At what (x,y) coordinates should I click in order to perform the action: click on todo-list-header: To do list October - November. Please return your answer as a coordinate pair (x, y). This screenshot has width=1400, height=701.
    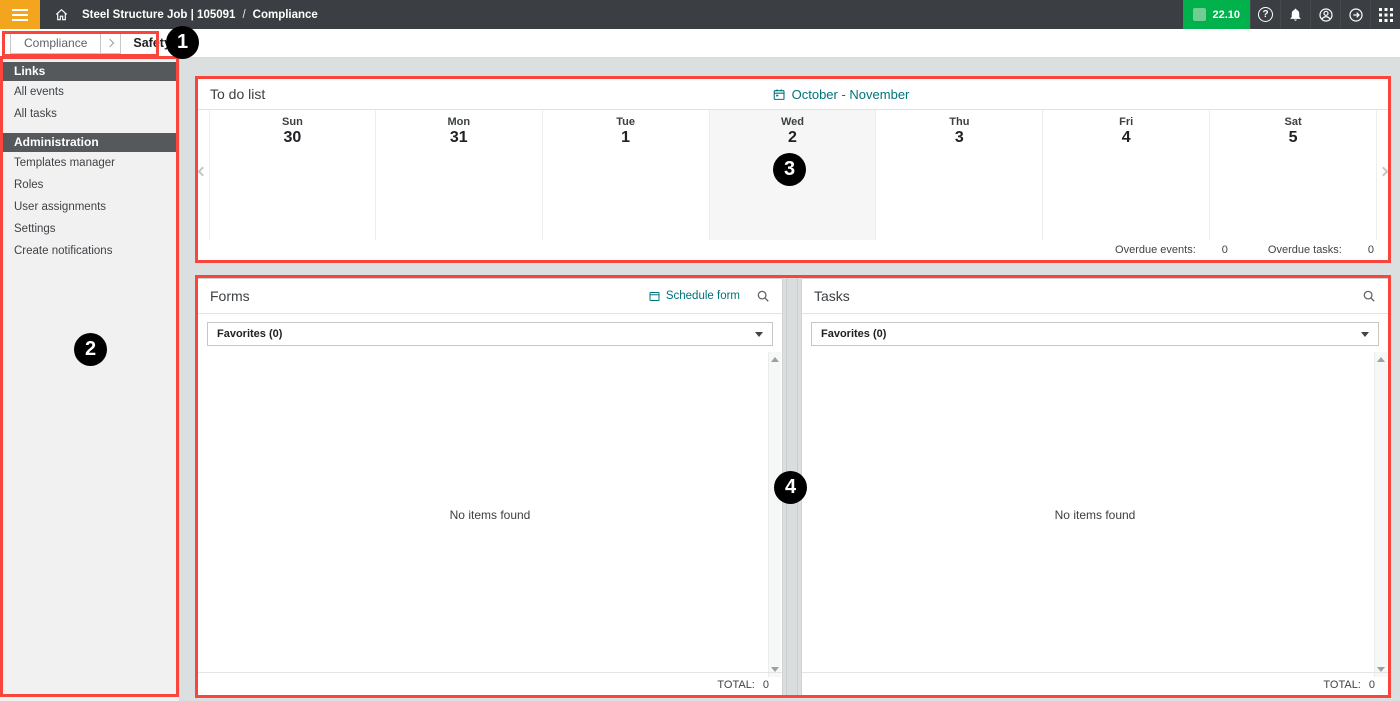
    Looking at the image, I should click on (793, 94).